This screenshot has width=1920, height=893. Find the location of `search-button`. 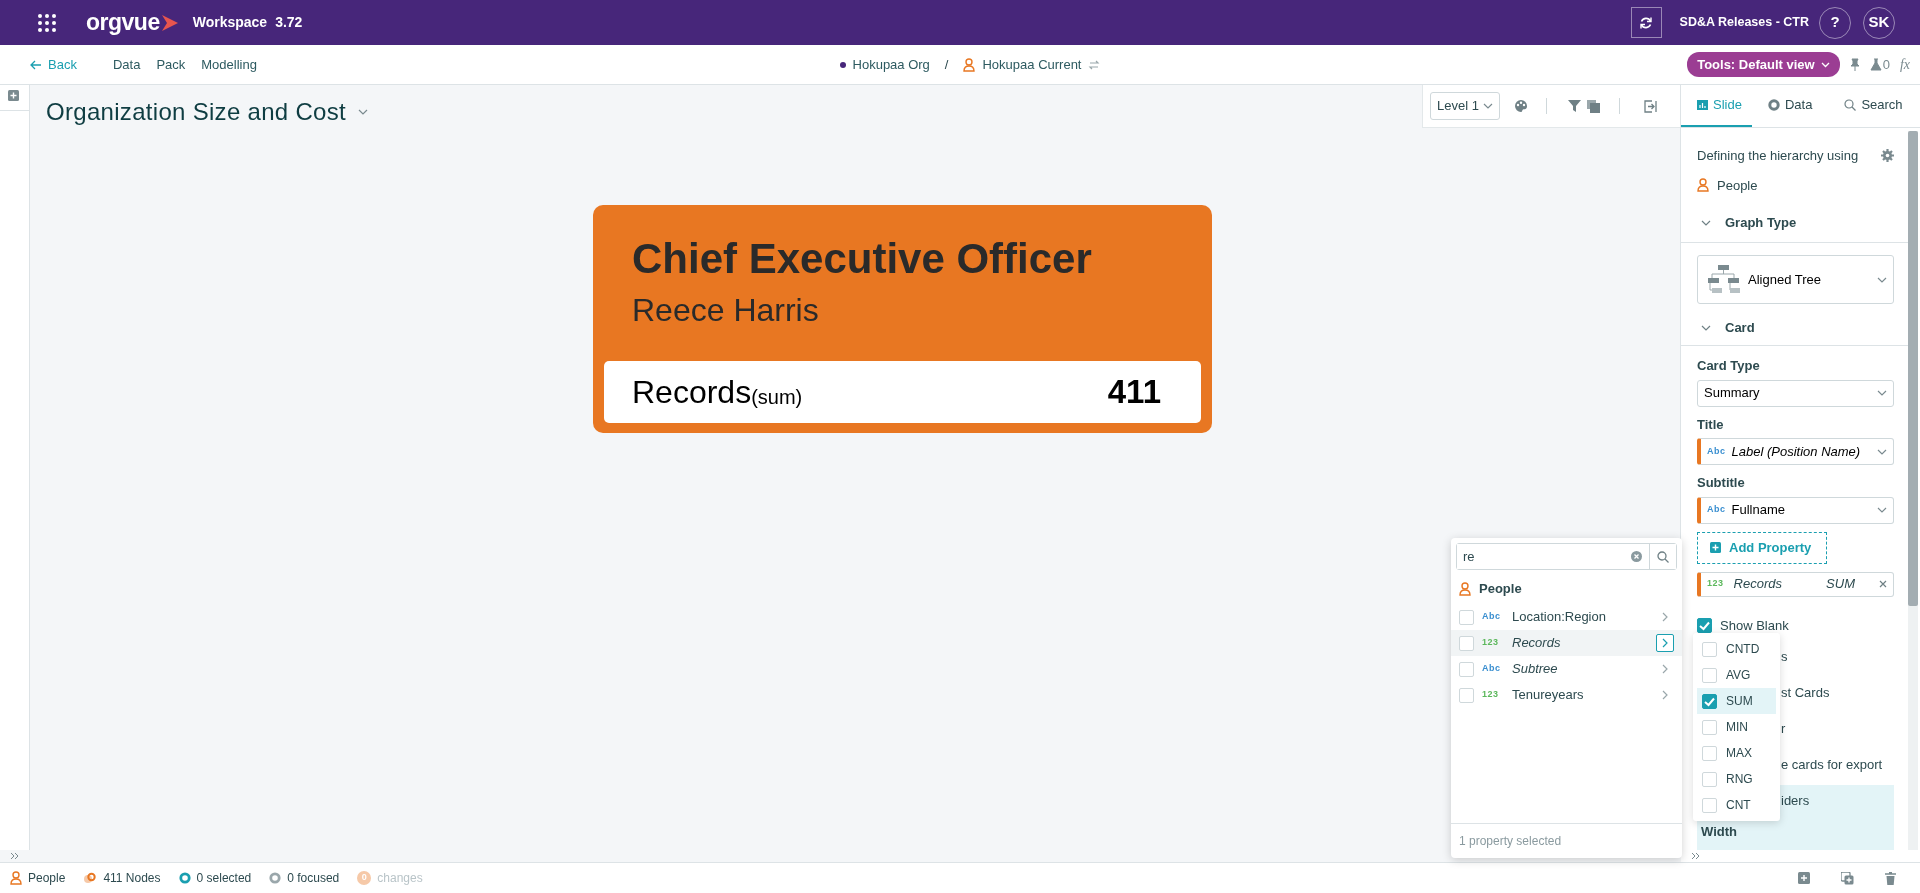

search-button is located at coordinates (1662, 556).